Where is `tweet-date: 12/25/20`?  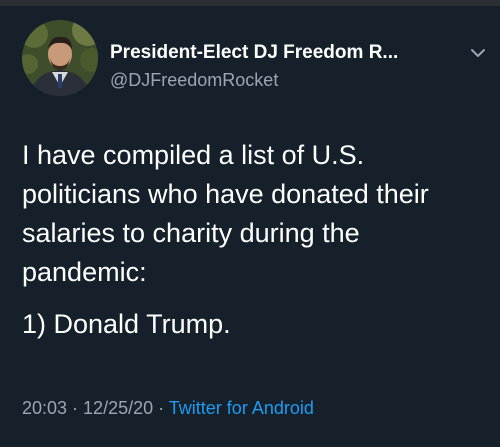 tweet-date: 12/25/20 is located at coordinates (118, 408).